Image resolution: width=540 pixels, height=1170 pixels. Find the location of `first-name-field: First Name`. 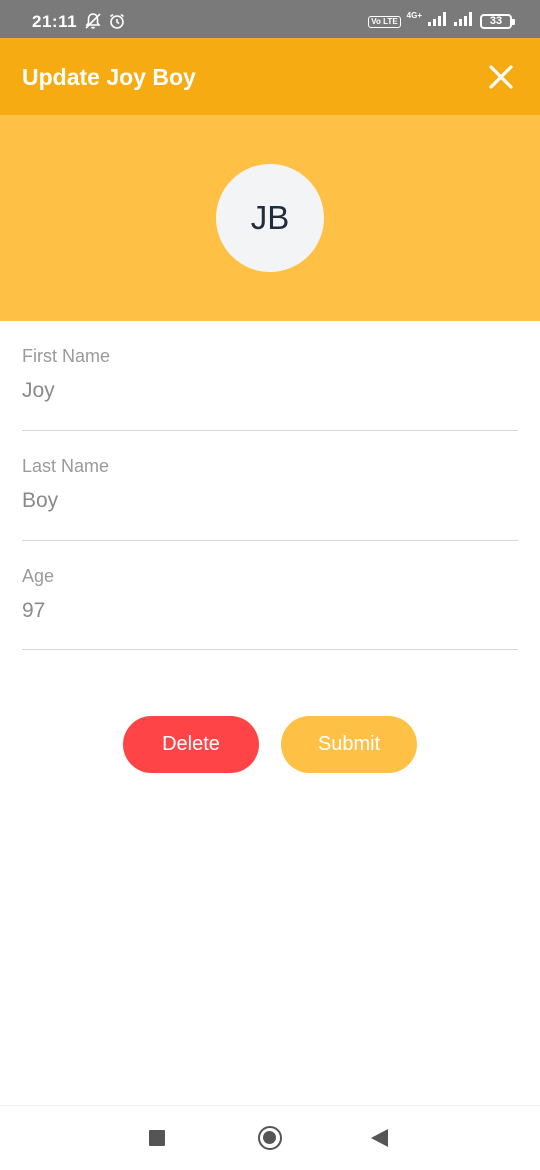

first-name-field: First Name is located at coordinates (270, 376).